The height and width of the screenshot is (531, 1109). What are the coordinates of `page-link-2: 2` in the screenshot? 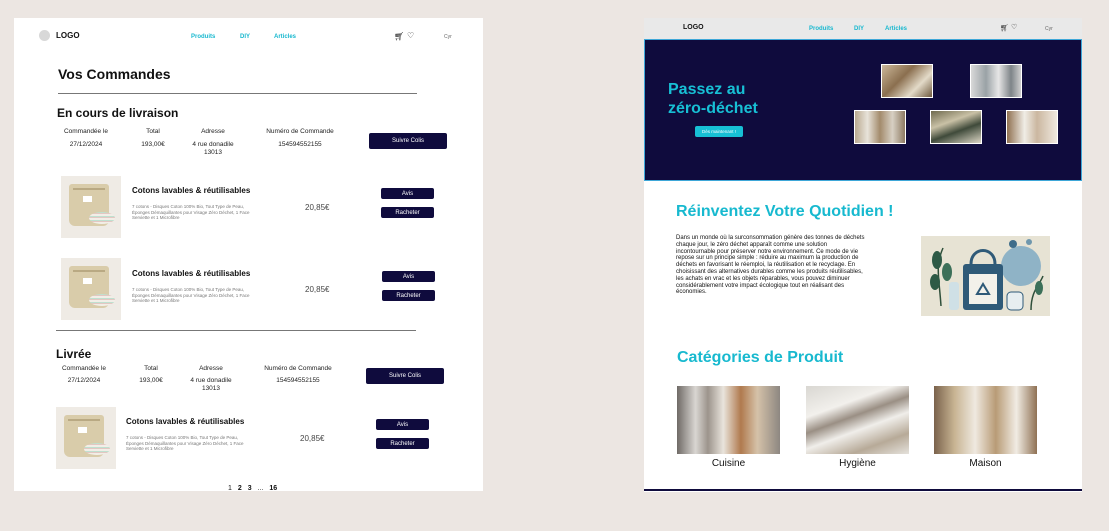 It's located at (240, 488).